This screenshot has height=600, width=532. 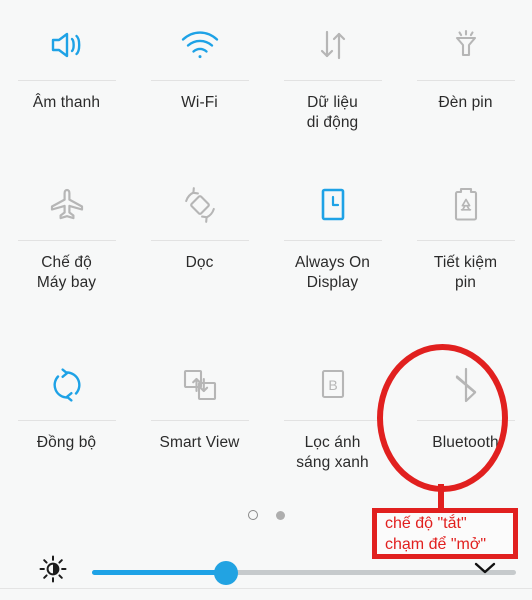 I want to click on chevron-down-icon, so click(x=485, y=570).